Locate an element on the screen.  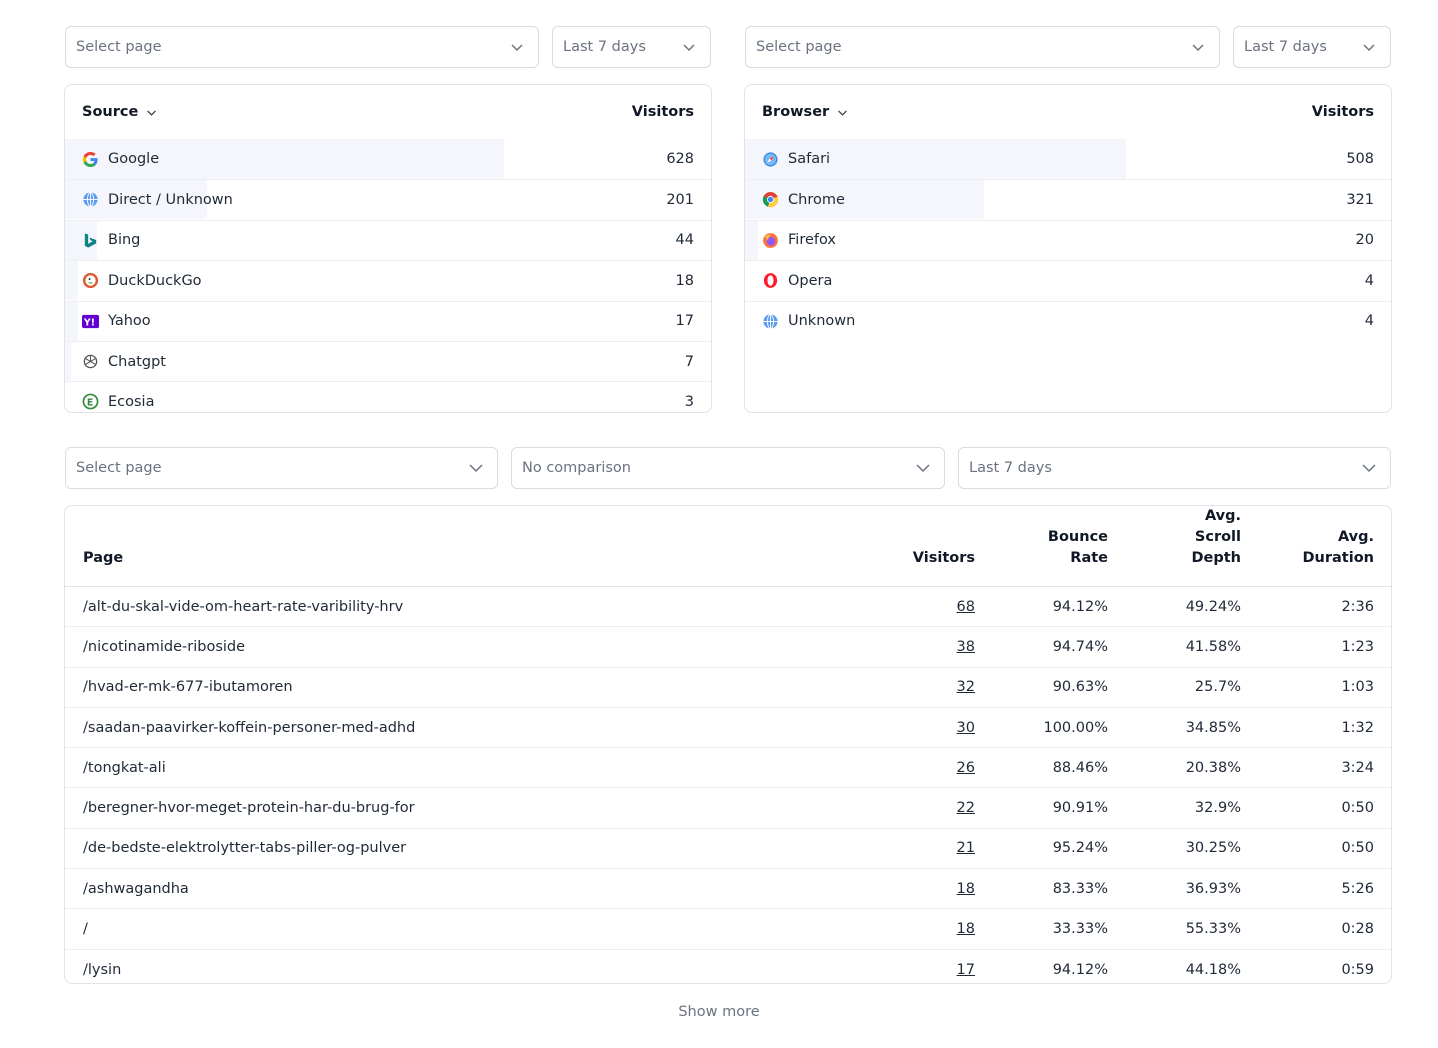
source-row-value: 7 is located at coordinates (689, 361).